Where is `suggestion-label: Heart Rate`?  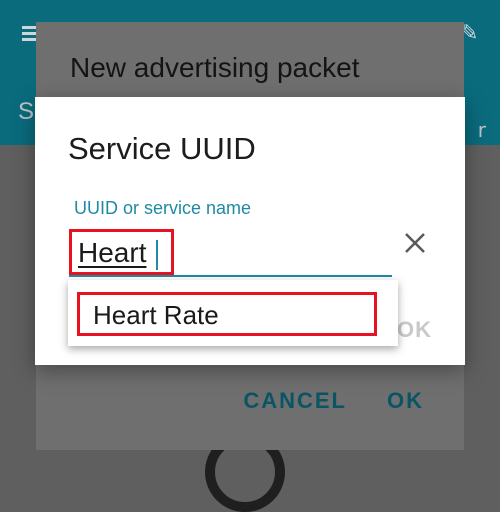
suggestion-label: Heart Rate is located at coordinates (156, 315).